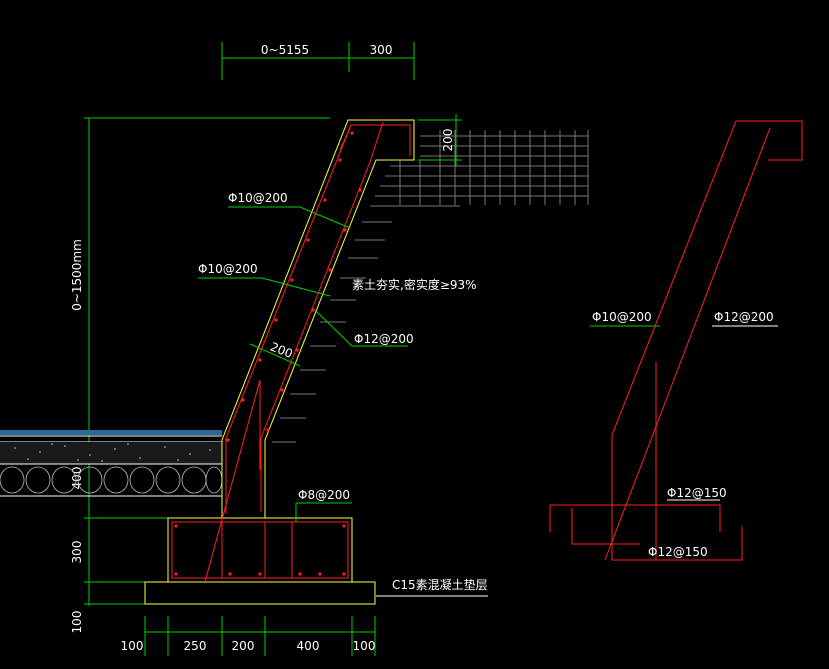 The width and height of the screenshot is (829, 669). What do you see at coordinates (260, 593) in the screenshot?
I see `cushion-outline` at bounding box center [260, 593].